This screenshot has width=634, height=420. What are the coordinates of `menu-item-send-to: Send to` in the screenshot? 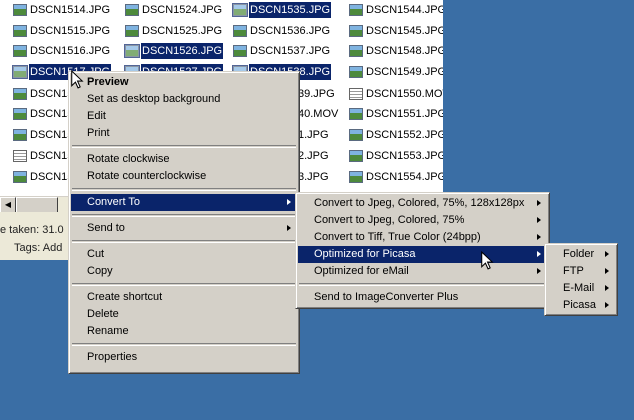 It's located at (184, 228).